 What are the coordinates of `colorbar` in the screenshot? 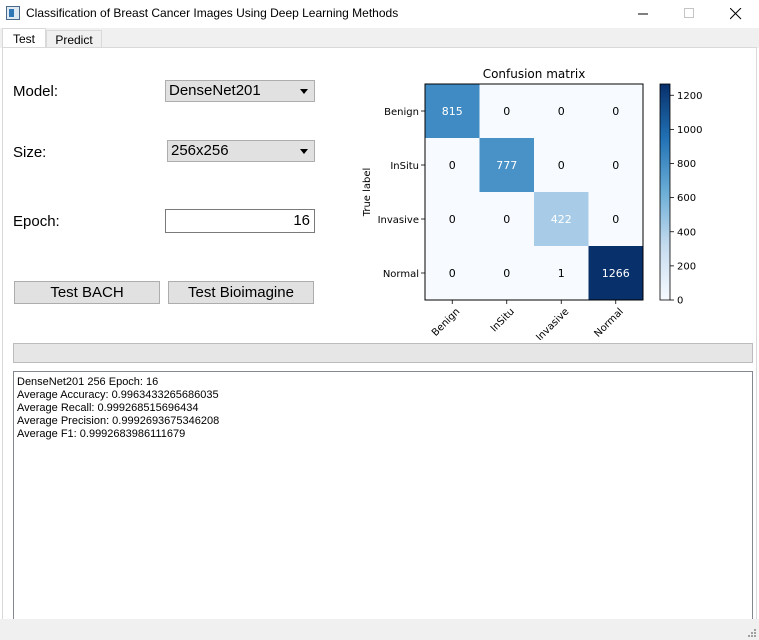 It's located at (665, 192).